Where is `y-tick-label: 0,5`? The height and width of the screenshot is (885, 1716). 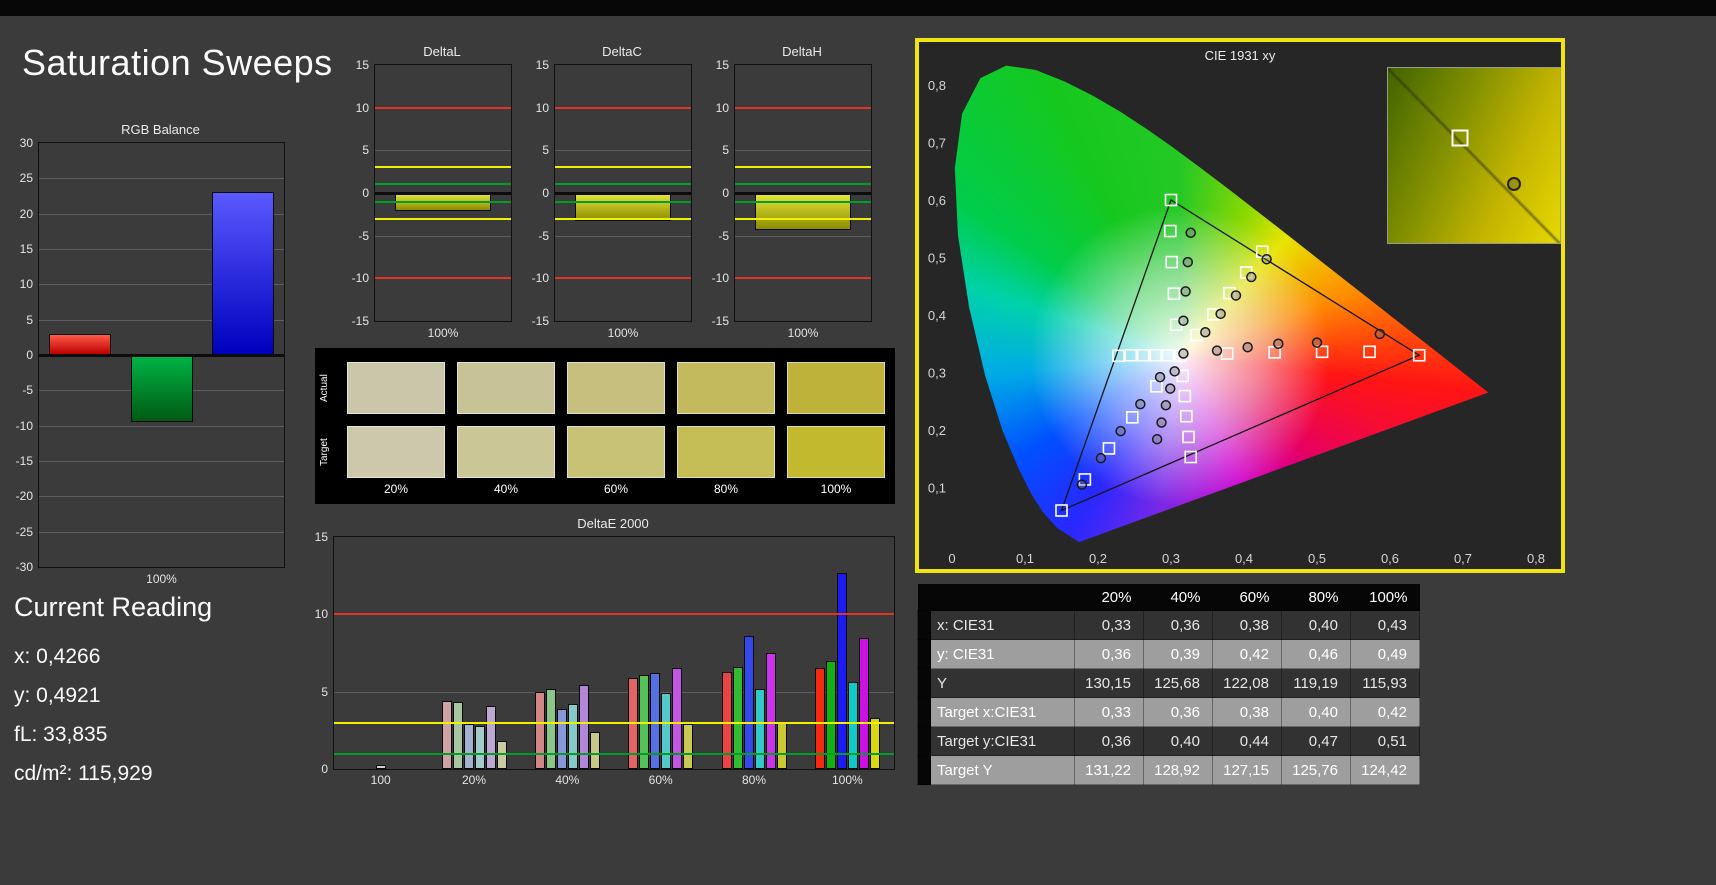 y-tick-label: 0,5 is located at coordinates (937, 258).